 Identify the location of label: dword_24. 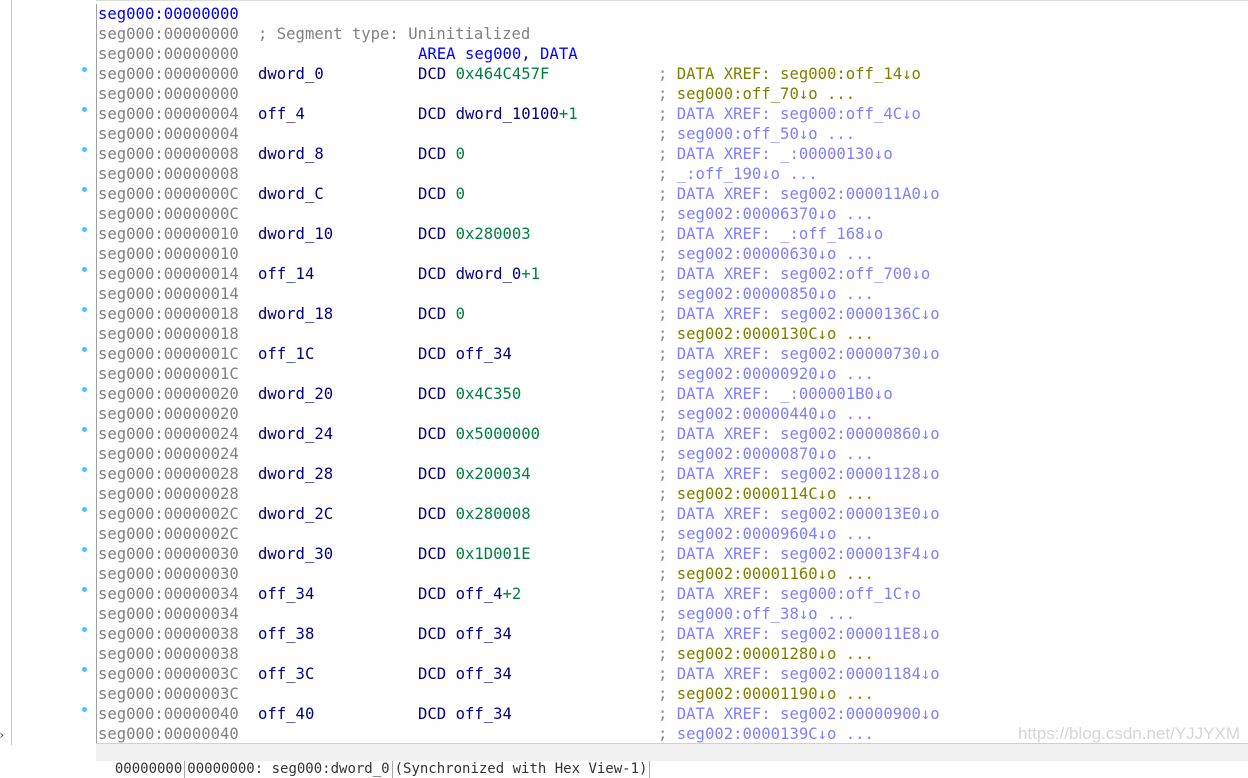
(295, 434).